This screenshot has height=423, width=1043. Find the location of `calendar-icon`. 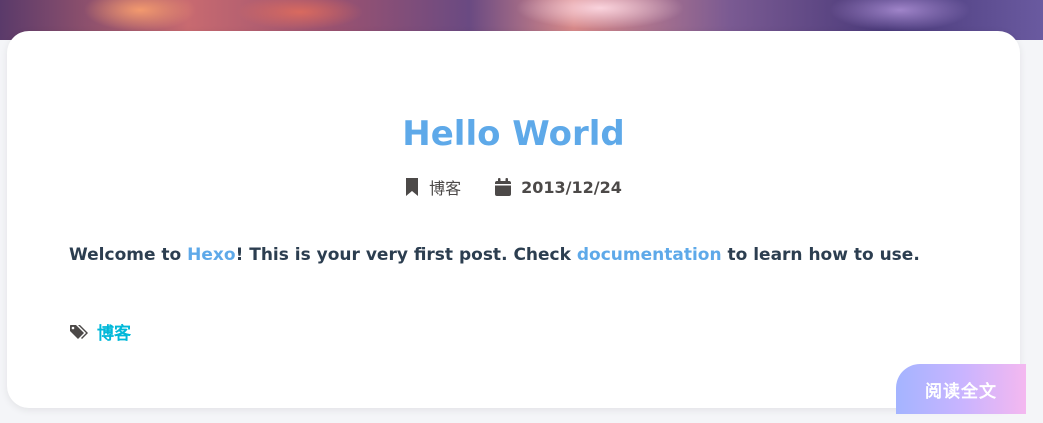

calendar-icon is located at coordinates (503, 187).